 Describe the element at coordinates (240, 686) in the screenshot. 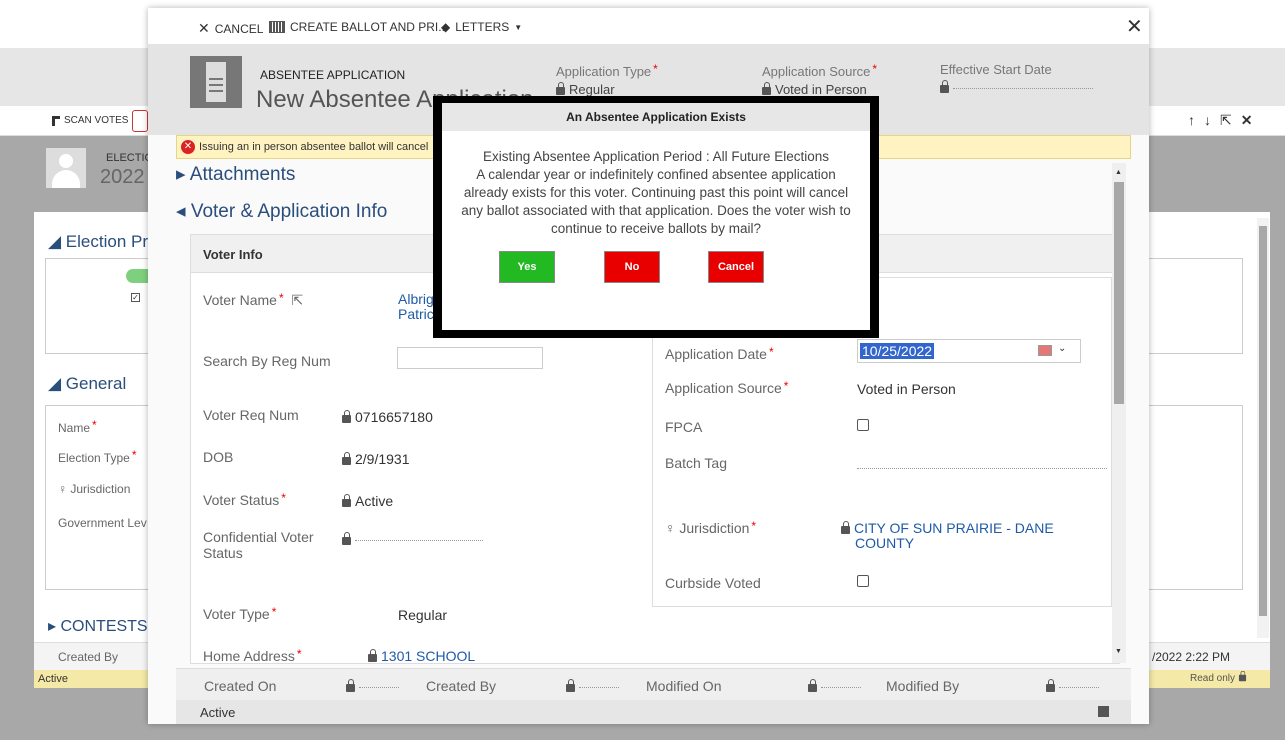

I see `footer-created-on-label: Created On` at that location.